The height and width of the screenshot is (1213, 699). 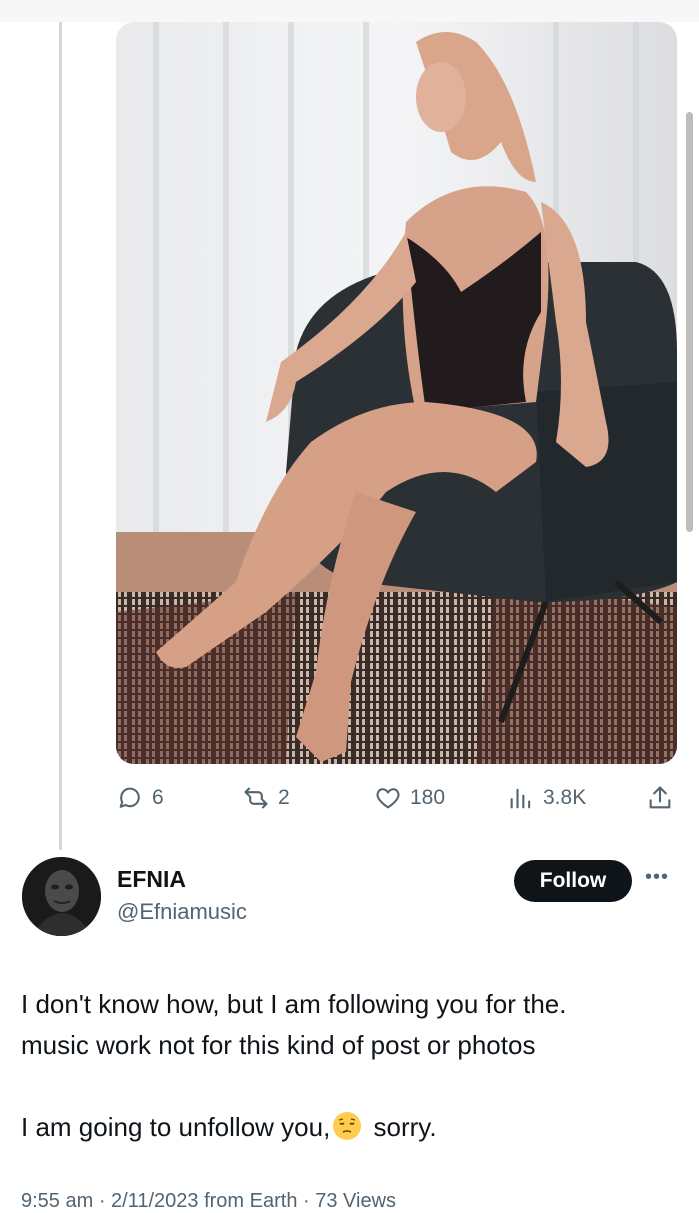 What do you see at coordinates (689, 322) in the screenshot?
I see `scrollbar` at bounding box center [689, 322].